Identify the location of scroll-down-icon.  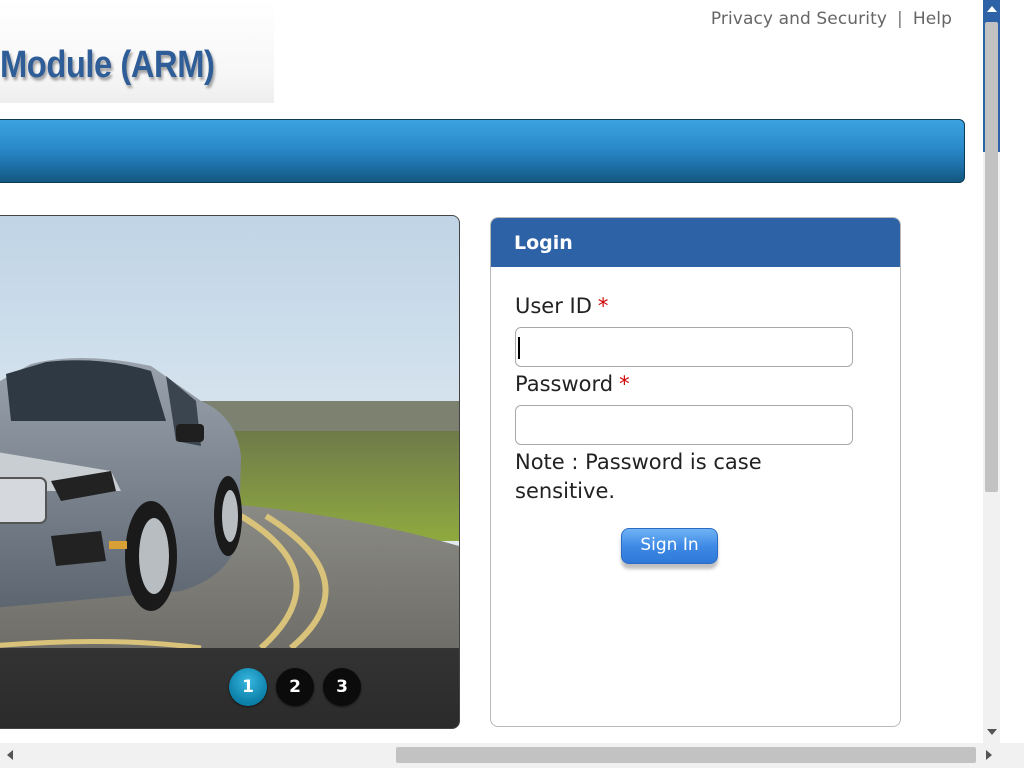
(992, 732).